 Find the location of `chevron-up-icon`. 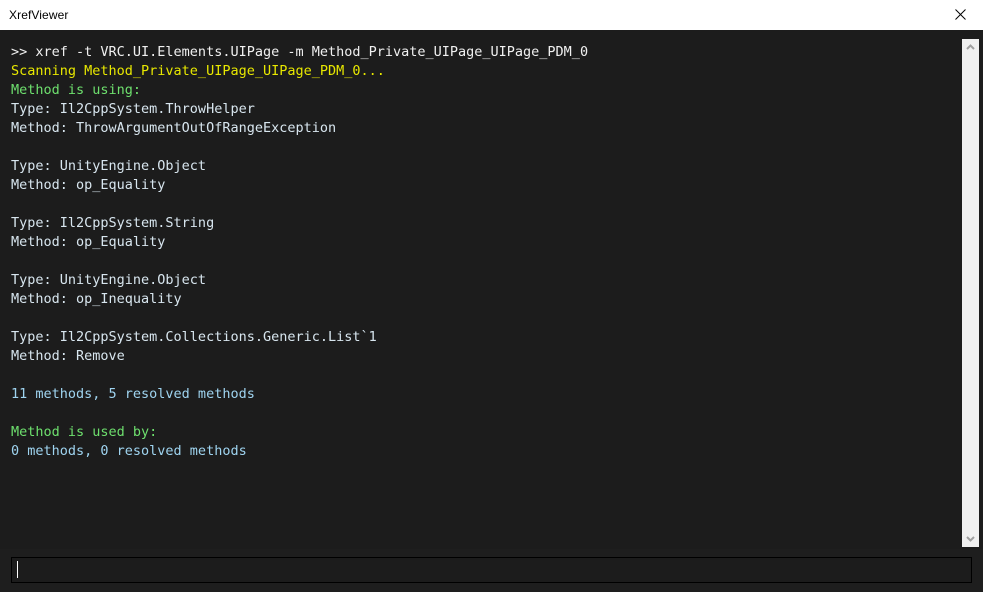

chevron-up-icon is located at coordinates (970, 47).